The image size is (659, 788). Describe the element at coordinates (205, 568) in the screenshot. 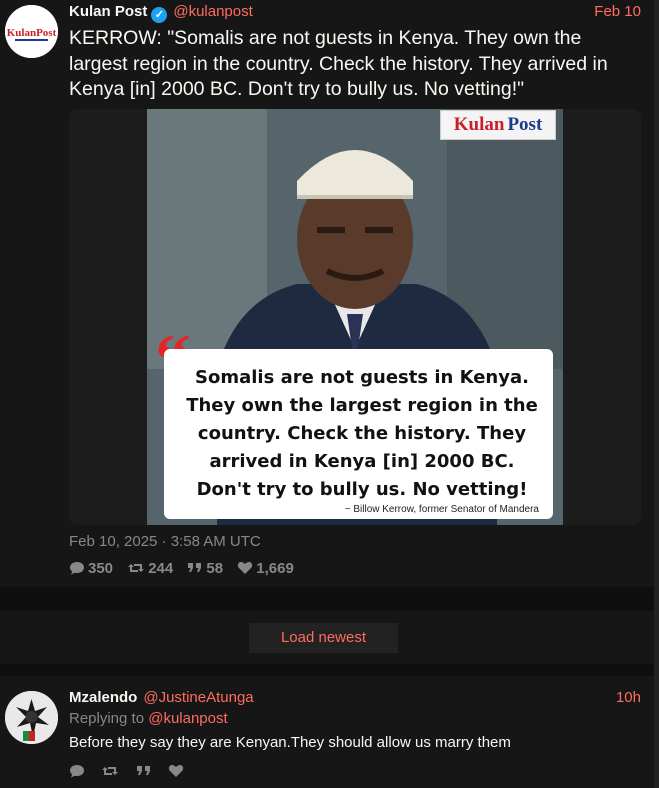

I see `quote-count: 58` at that location.